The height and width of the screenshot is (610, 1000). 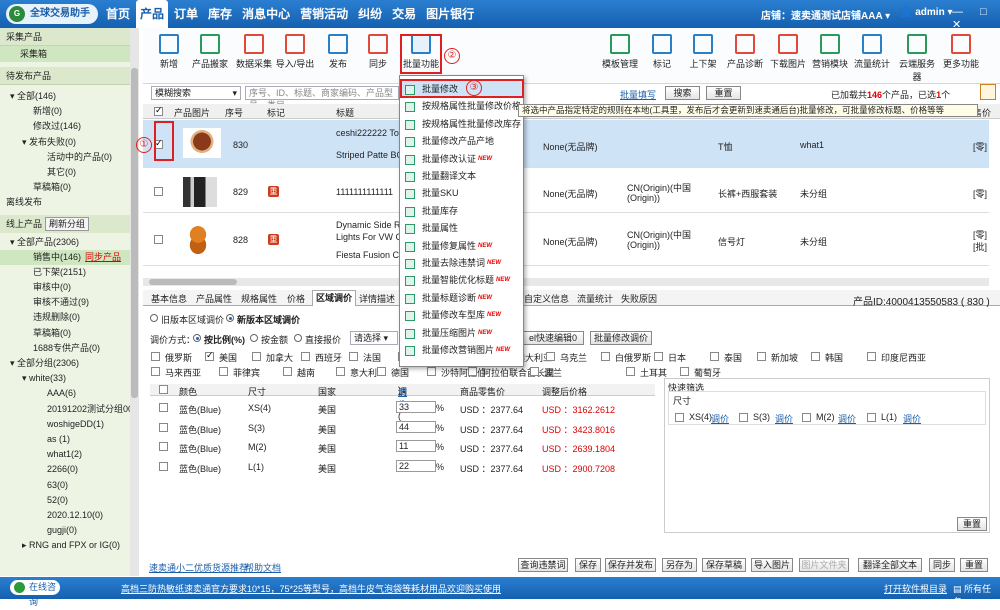 I want to click on bottom-action-button: 翻译全部文本, so click(x=890, y=565).